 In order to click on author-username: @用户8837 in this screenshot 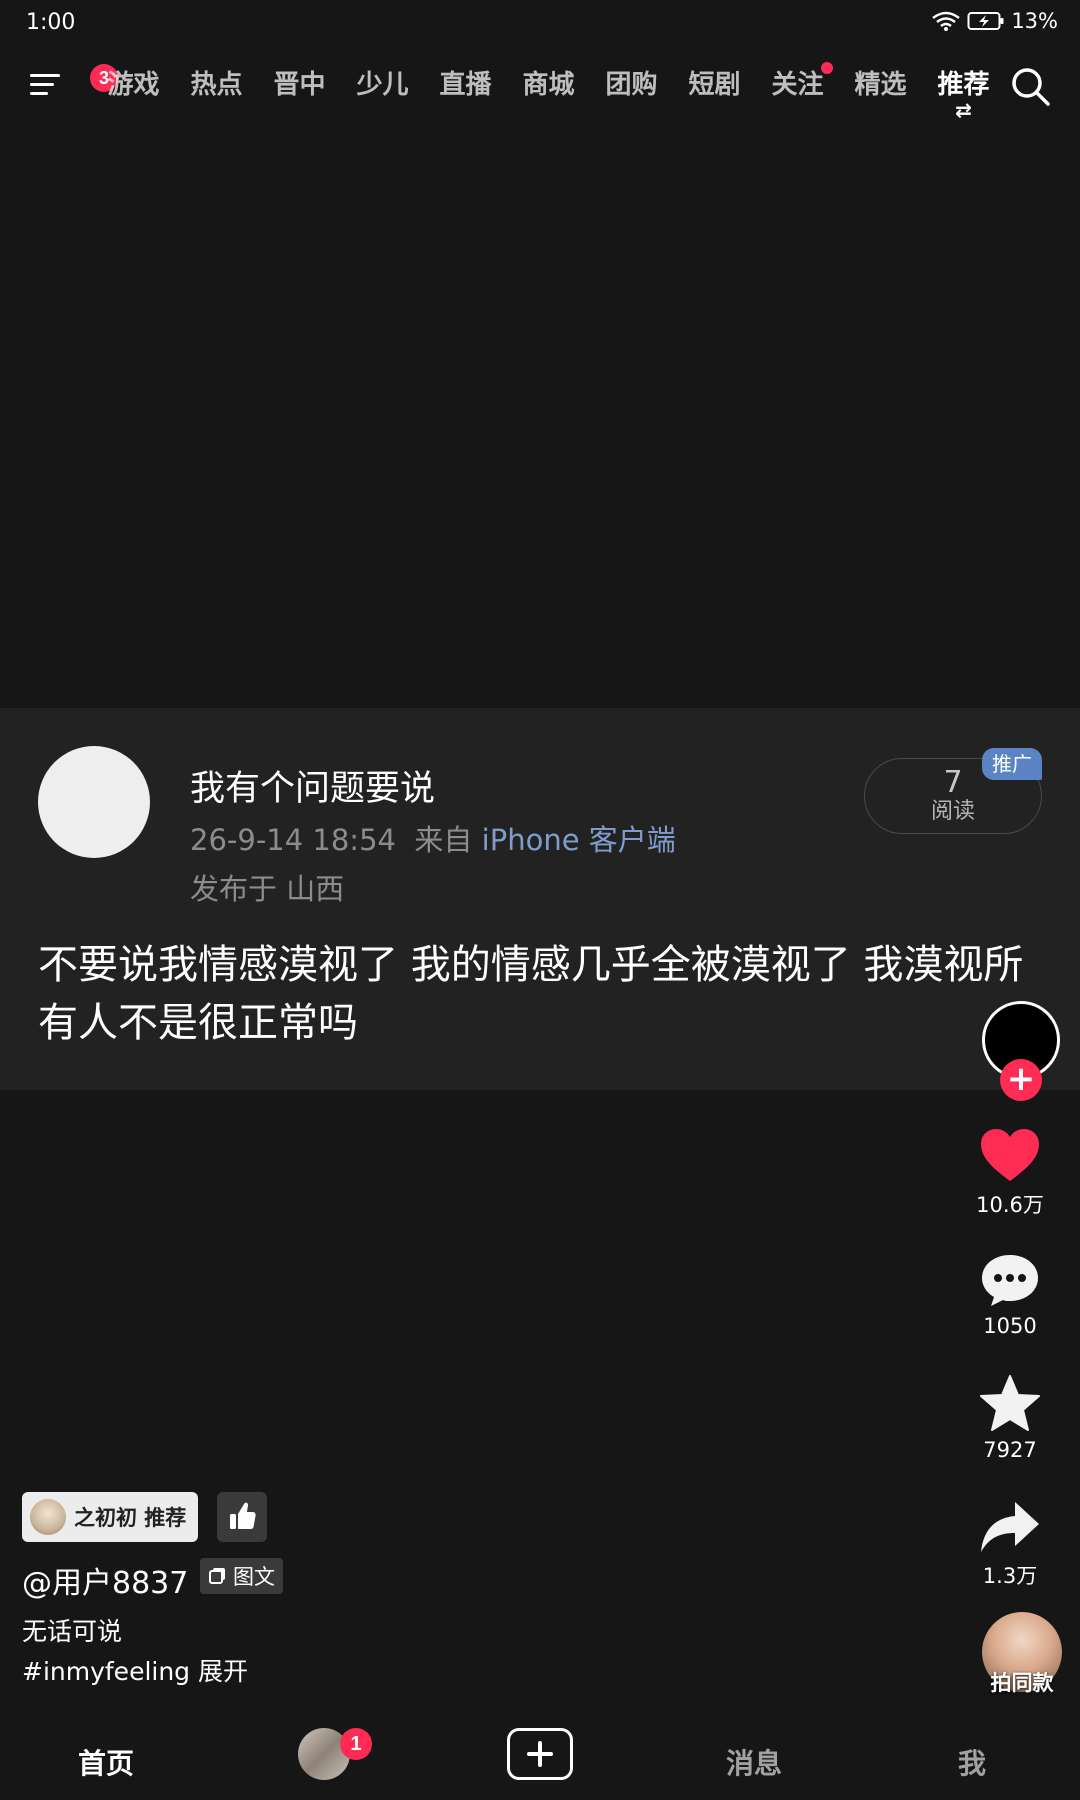, I will do `click(105, 1580)`.